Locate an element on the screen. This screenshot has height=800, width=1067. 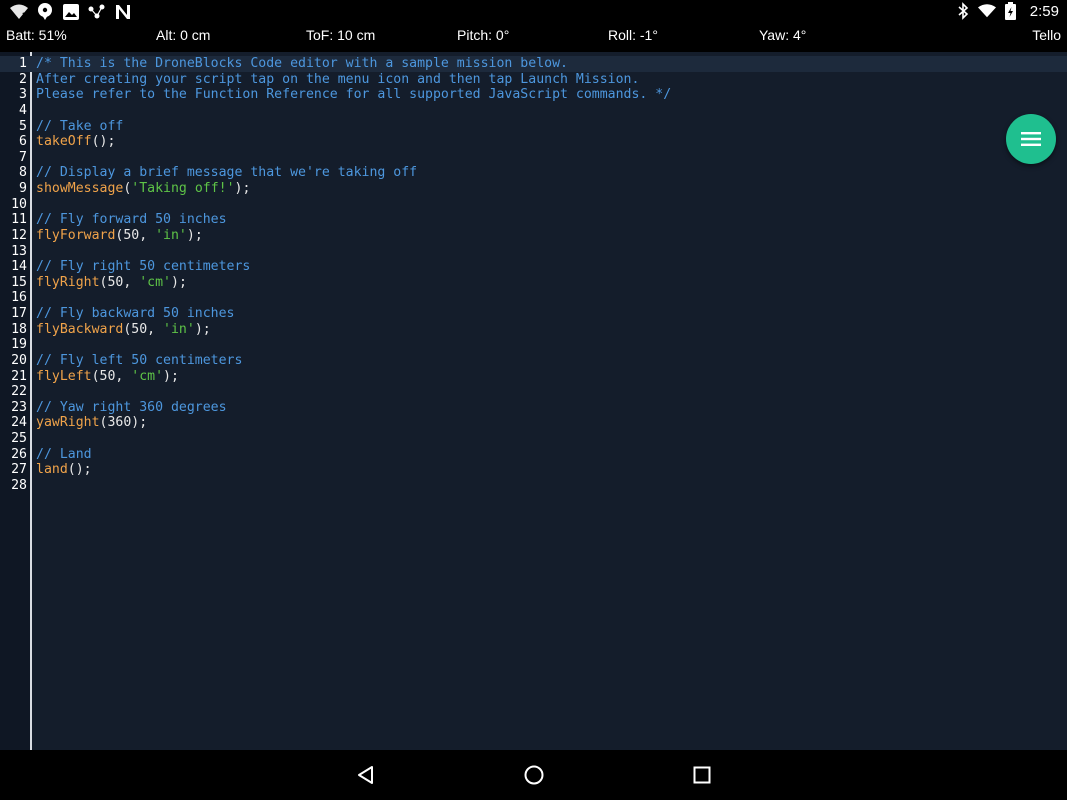
code-comment: // Fly backward 50 inches is located at coordinates (135, 313).